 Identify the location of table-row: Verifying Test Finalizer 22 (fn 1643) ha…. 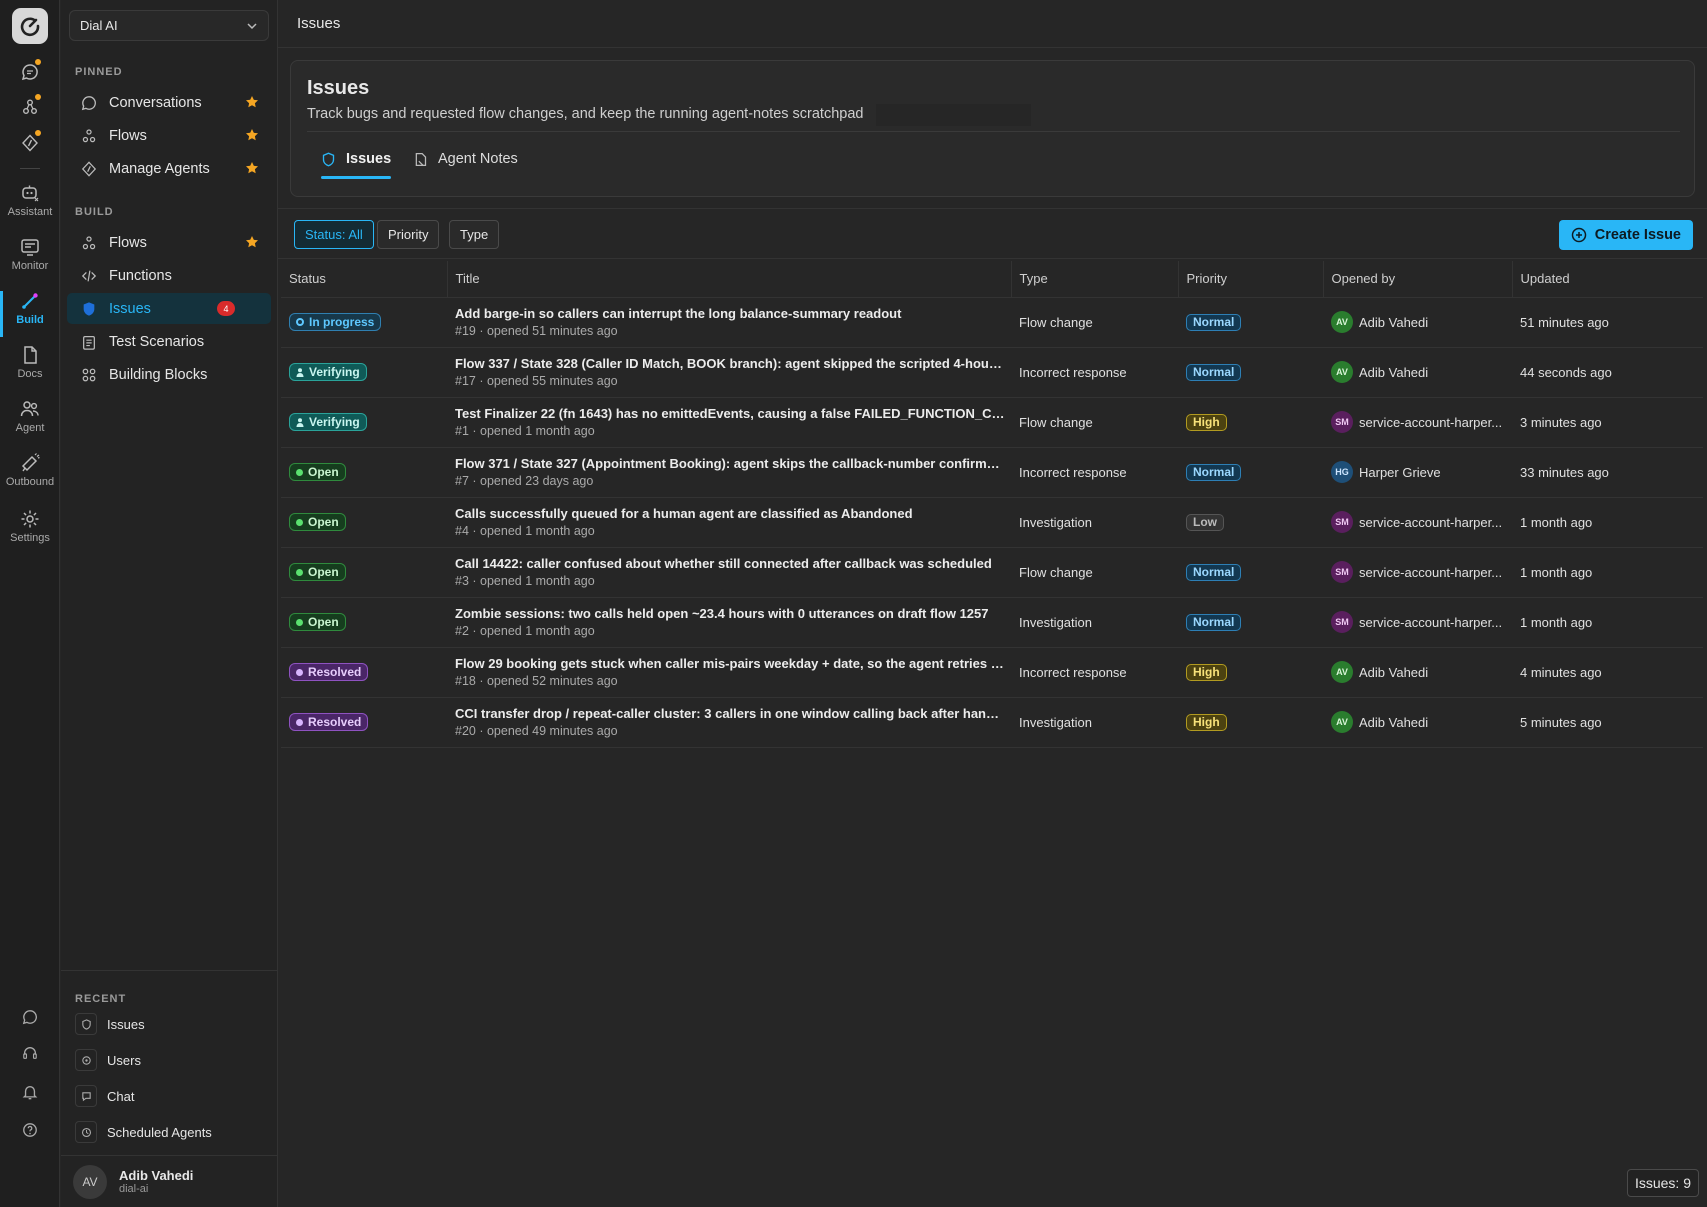
(992, 422).